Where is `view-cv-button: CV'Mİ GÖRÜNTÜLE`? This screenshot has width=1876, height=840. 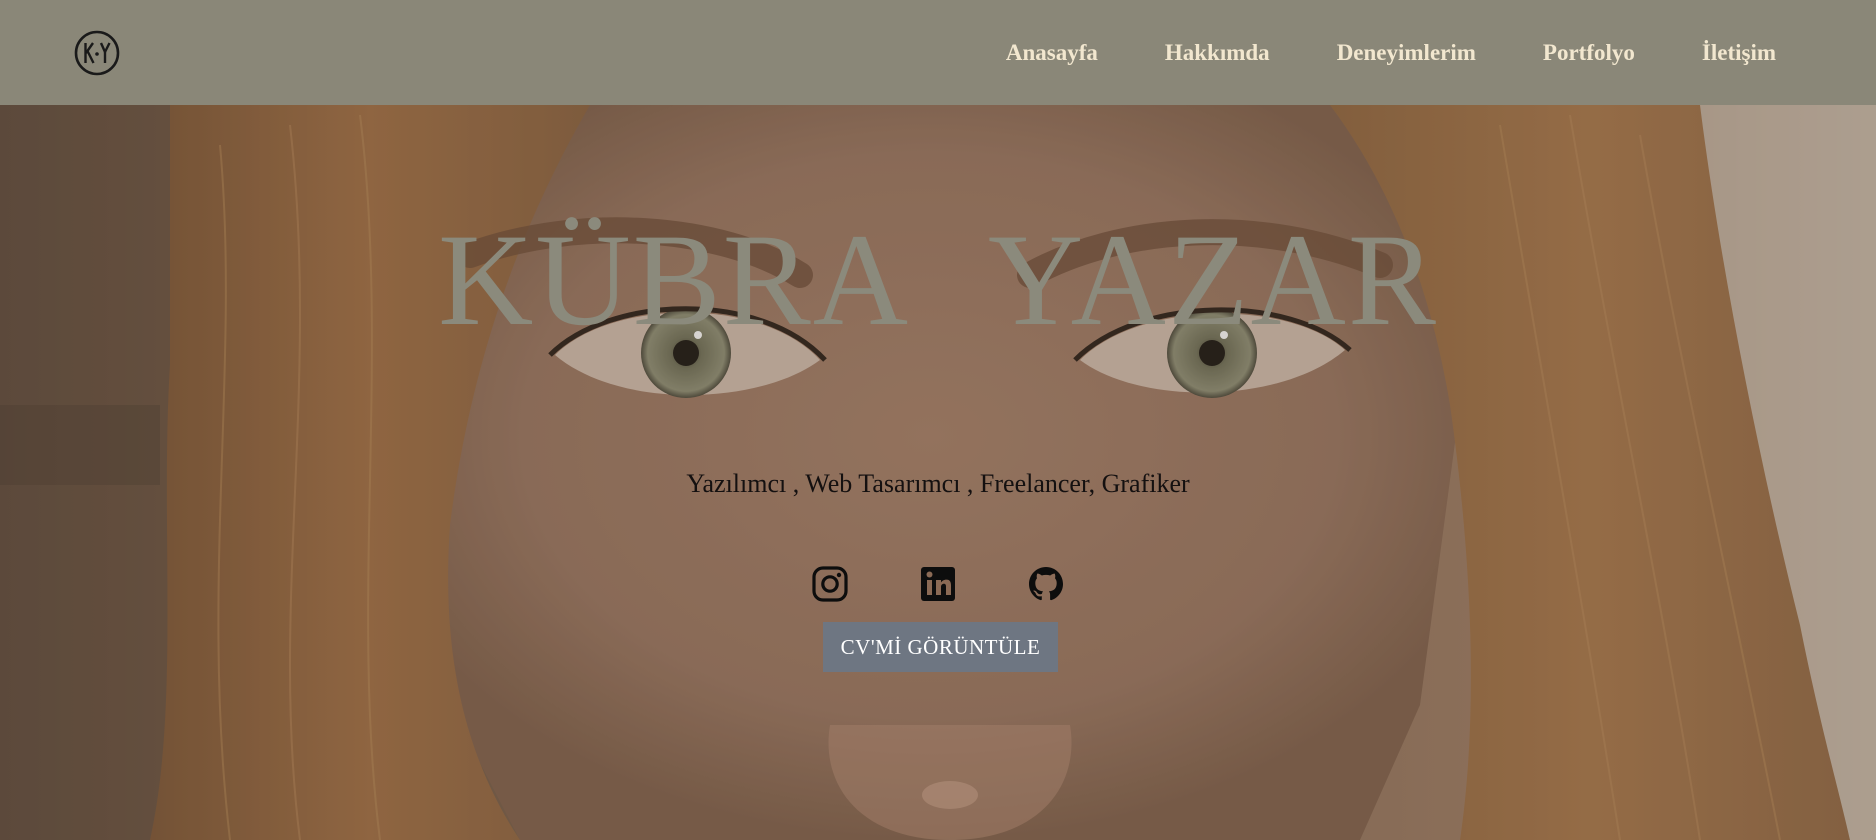 view-cv-button: CV'Mİ GÖRÜNTÜLE is located at coordinates (940, 647).